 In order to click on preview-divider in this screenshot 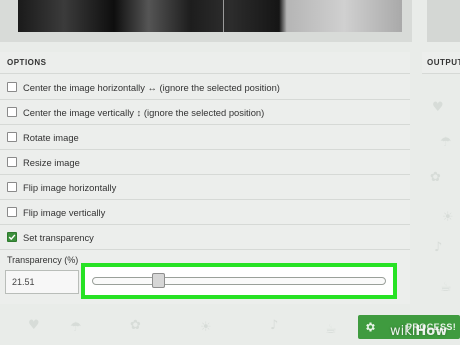, I will do `click(223, 16)`.